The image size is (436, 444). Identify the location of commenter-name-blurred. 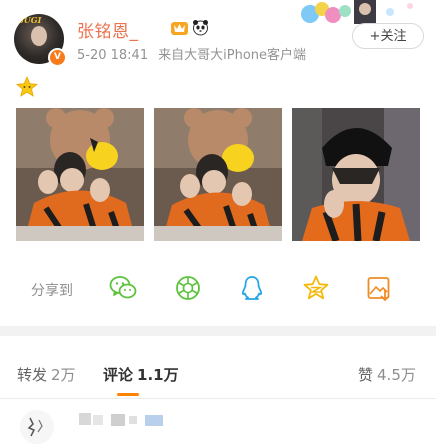
(121, 419).